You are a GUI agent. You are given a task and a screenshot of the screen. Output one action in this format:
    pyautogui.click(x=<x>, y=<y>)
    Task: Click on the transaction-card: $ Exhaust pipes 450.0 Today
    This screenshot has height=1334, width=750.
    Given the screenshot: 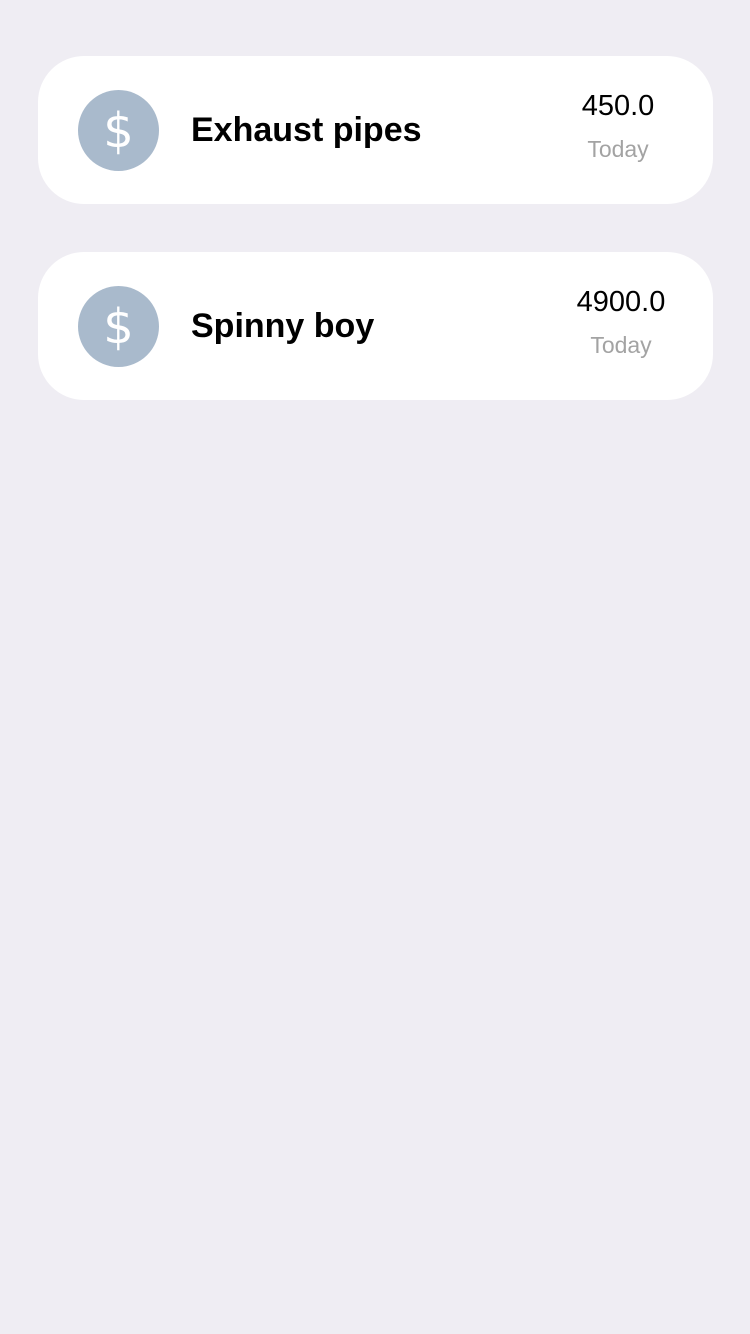 What is the action you would take?
    pyautogui.click(x=375, y=130)
    